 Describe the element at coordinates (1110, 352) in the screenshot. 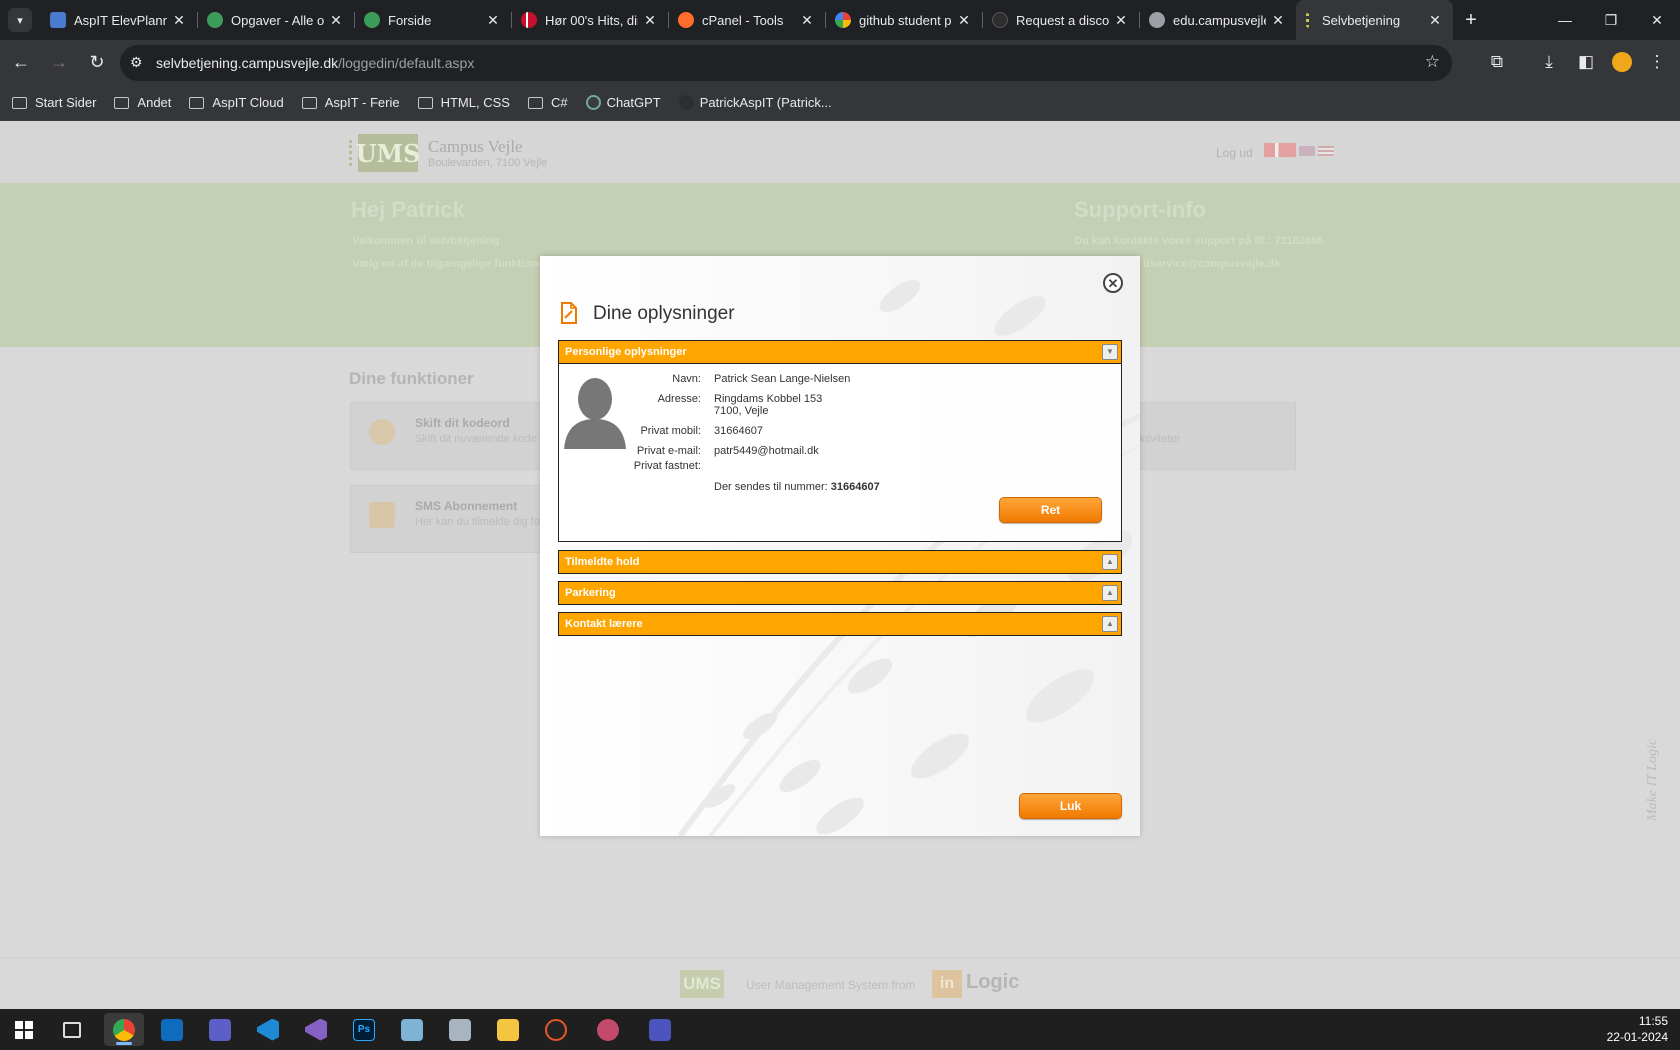

I see `collapse-icon: ▼` at that location.